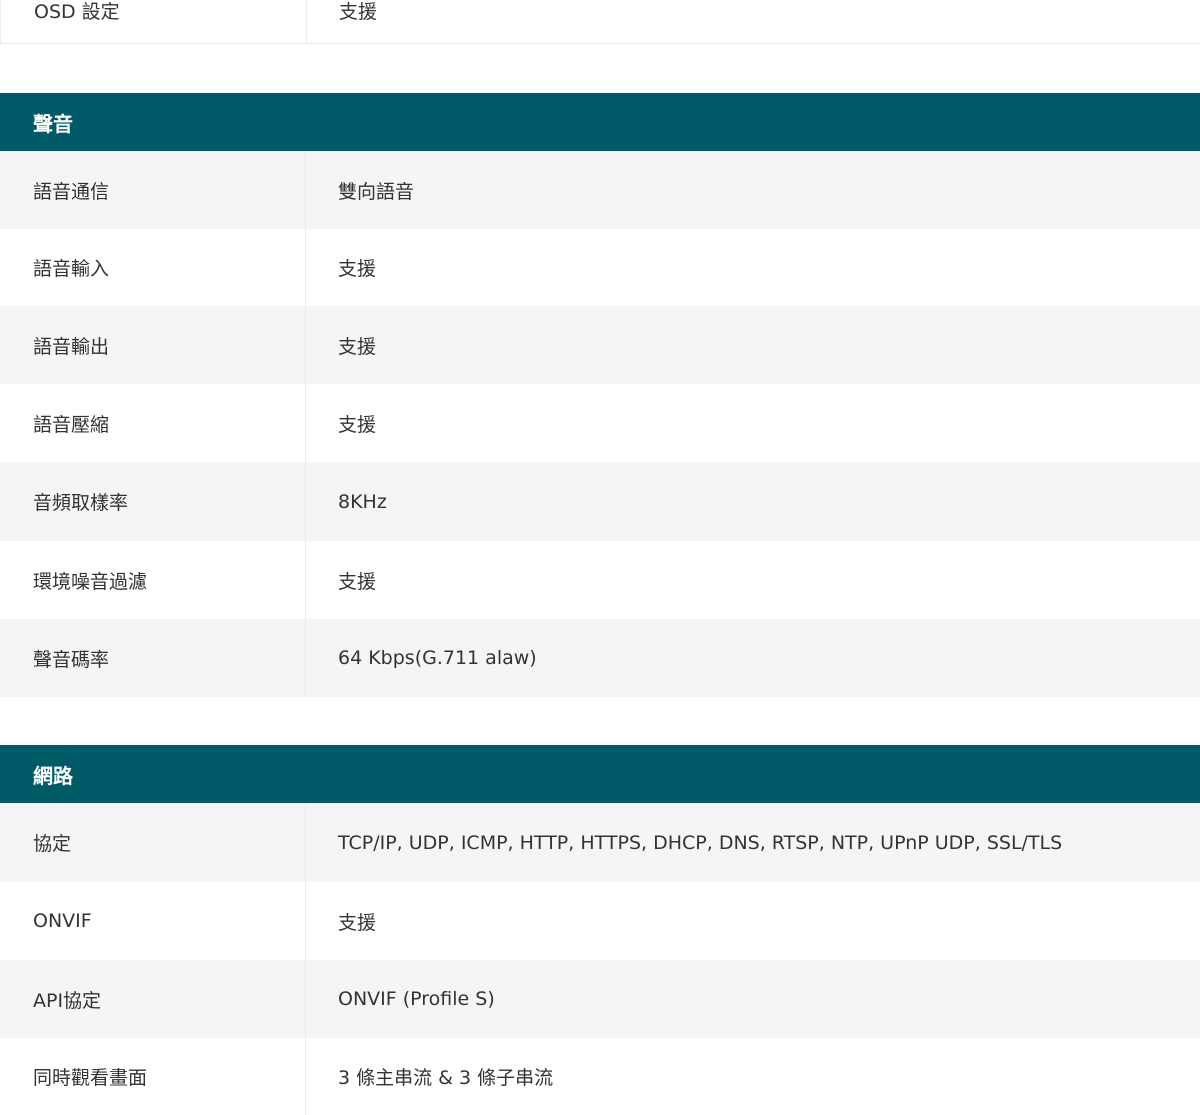  Describe the element at coordinates (446, 1078) in the screenshot. I see `spec-value: 3 條主串流 & 3 條子串流` at that location.